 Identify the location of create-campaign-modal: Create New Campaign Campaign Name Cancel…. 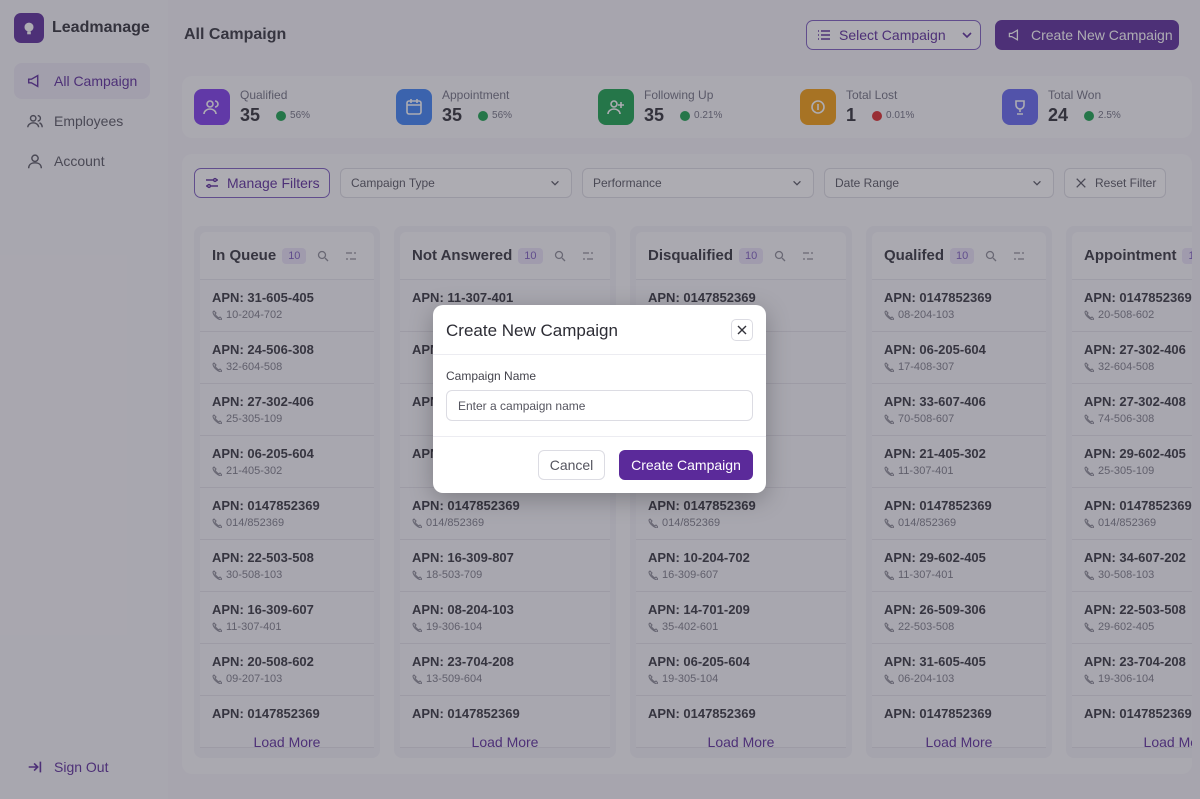
(599, 399).